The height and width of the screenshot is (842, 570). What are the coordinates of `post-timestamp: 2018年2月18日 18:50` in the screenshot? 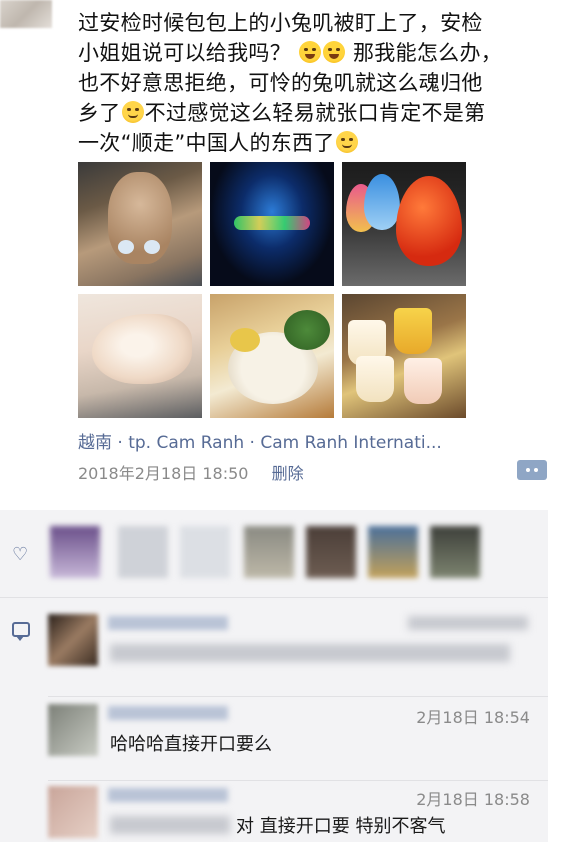 It's located at (163, 473).